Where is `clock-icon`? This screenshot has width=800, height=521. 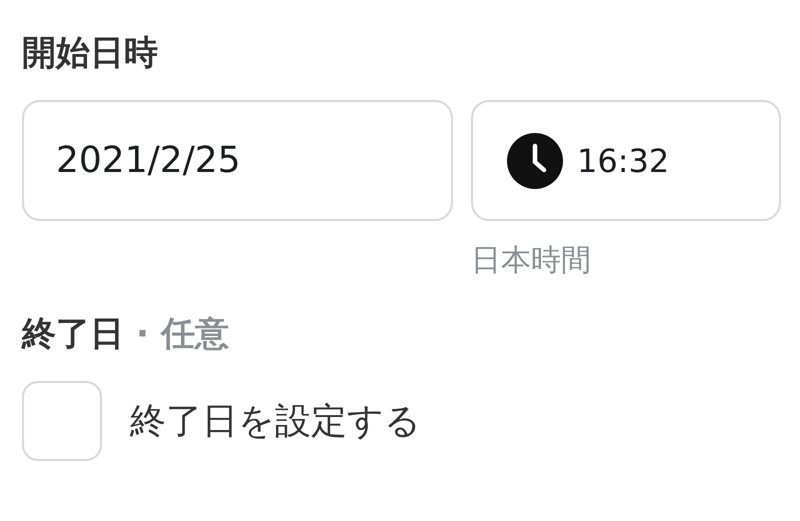
clock-icon is located at coordinates (535, 160).